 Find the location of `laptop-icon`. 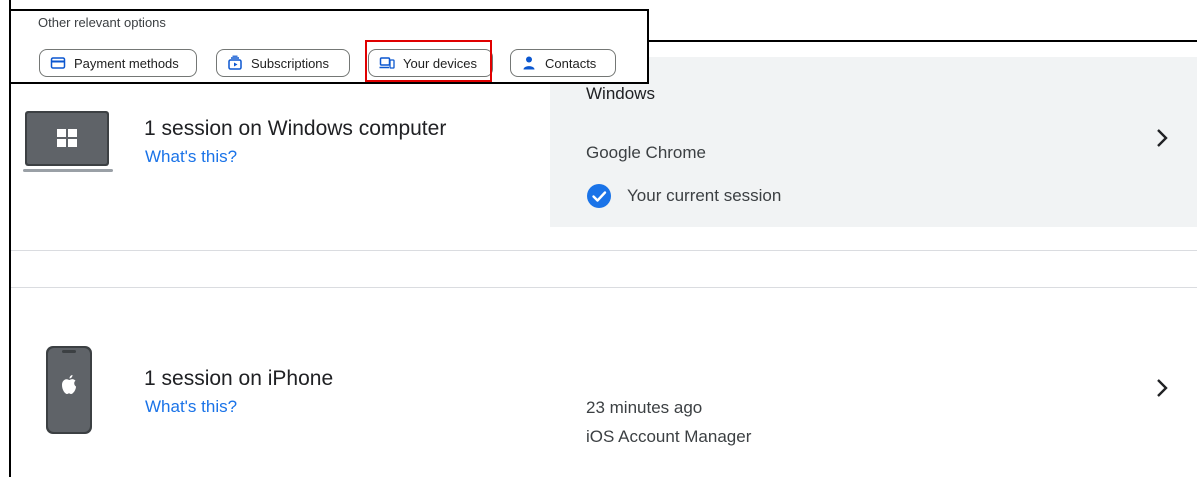

laptop-icon is located at coordinates (68, 145).